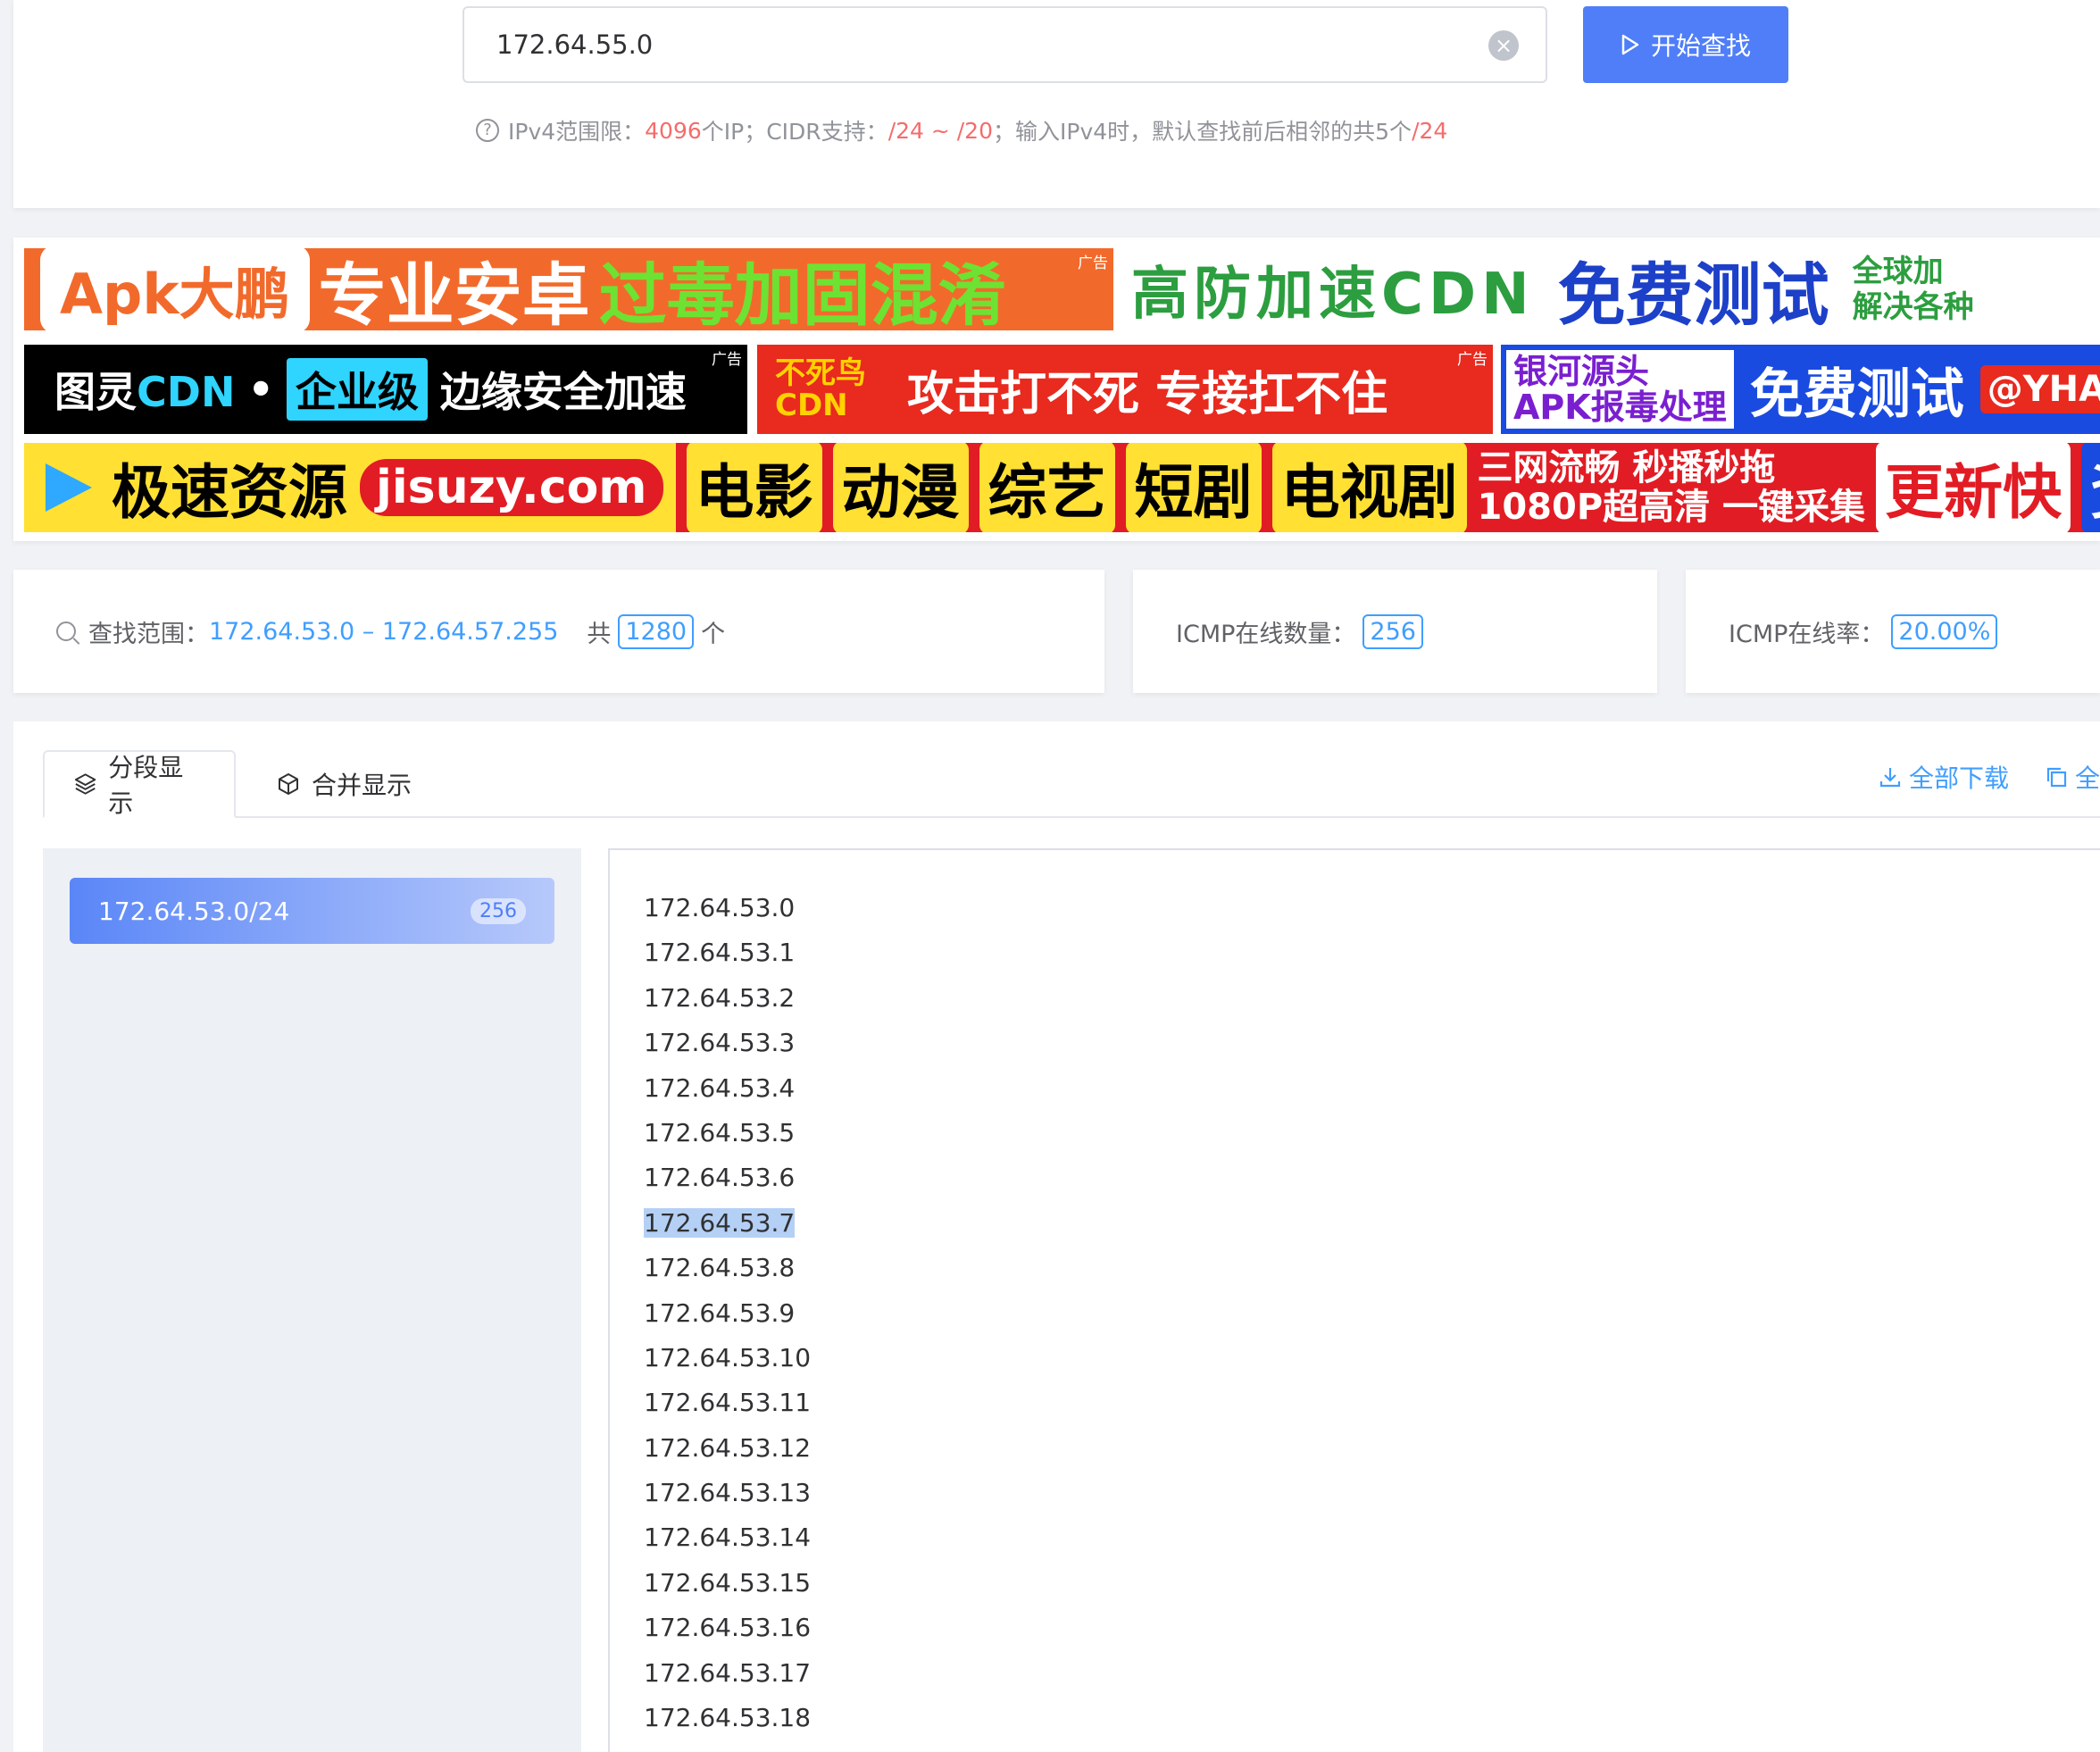  I want to click on ad6-box: 更新快, so click(1974, 487).